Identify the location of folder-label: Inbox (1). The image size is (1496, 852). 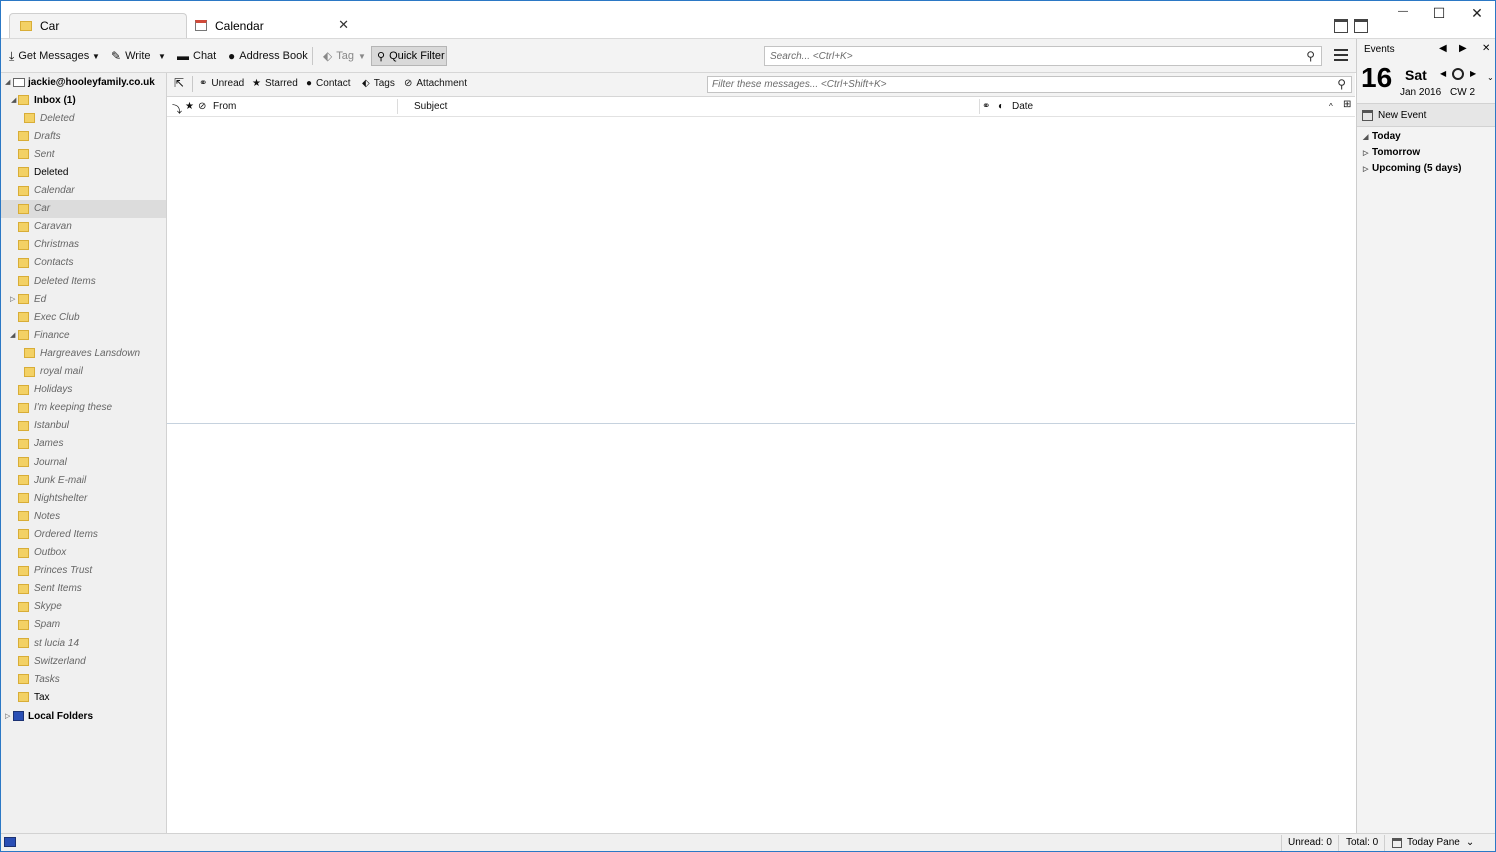
(55, 100).